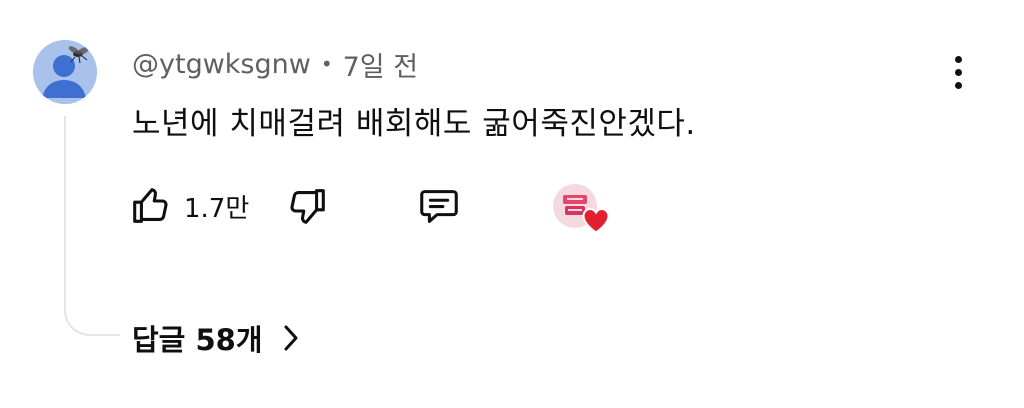 The height and width of the screenshot is (408, 1024). I want to click on comment-text: 노년에 치매걸려 배회해도 굶어죽진안겠다., so click(414, 124).